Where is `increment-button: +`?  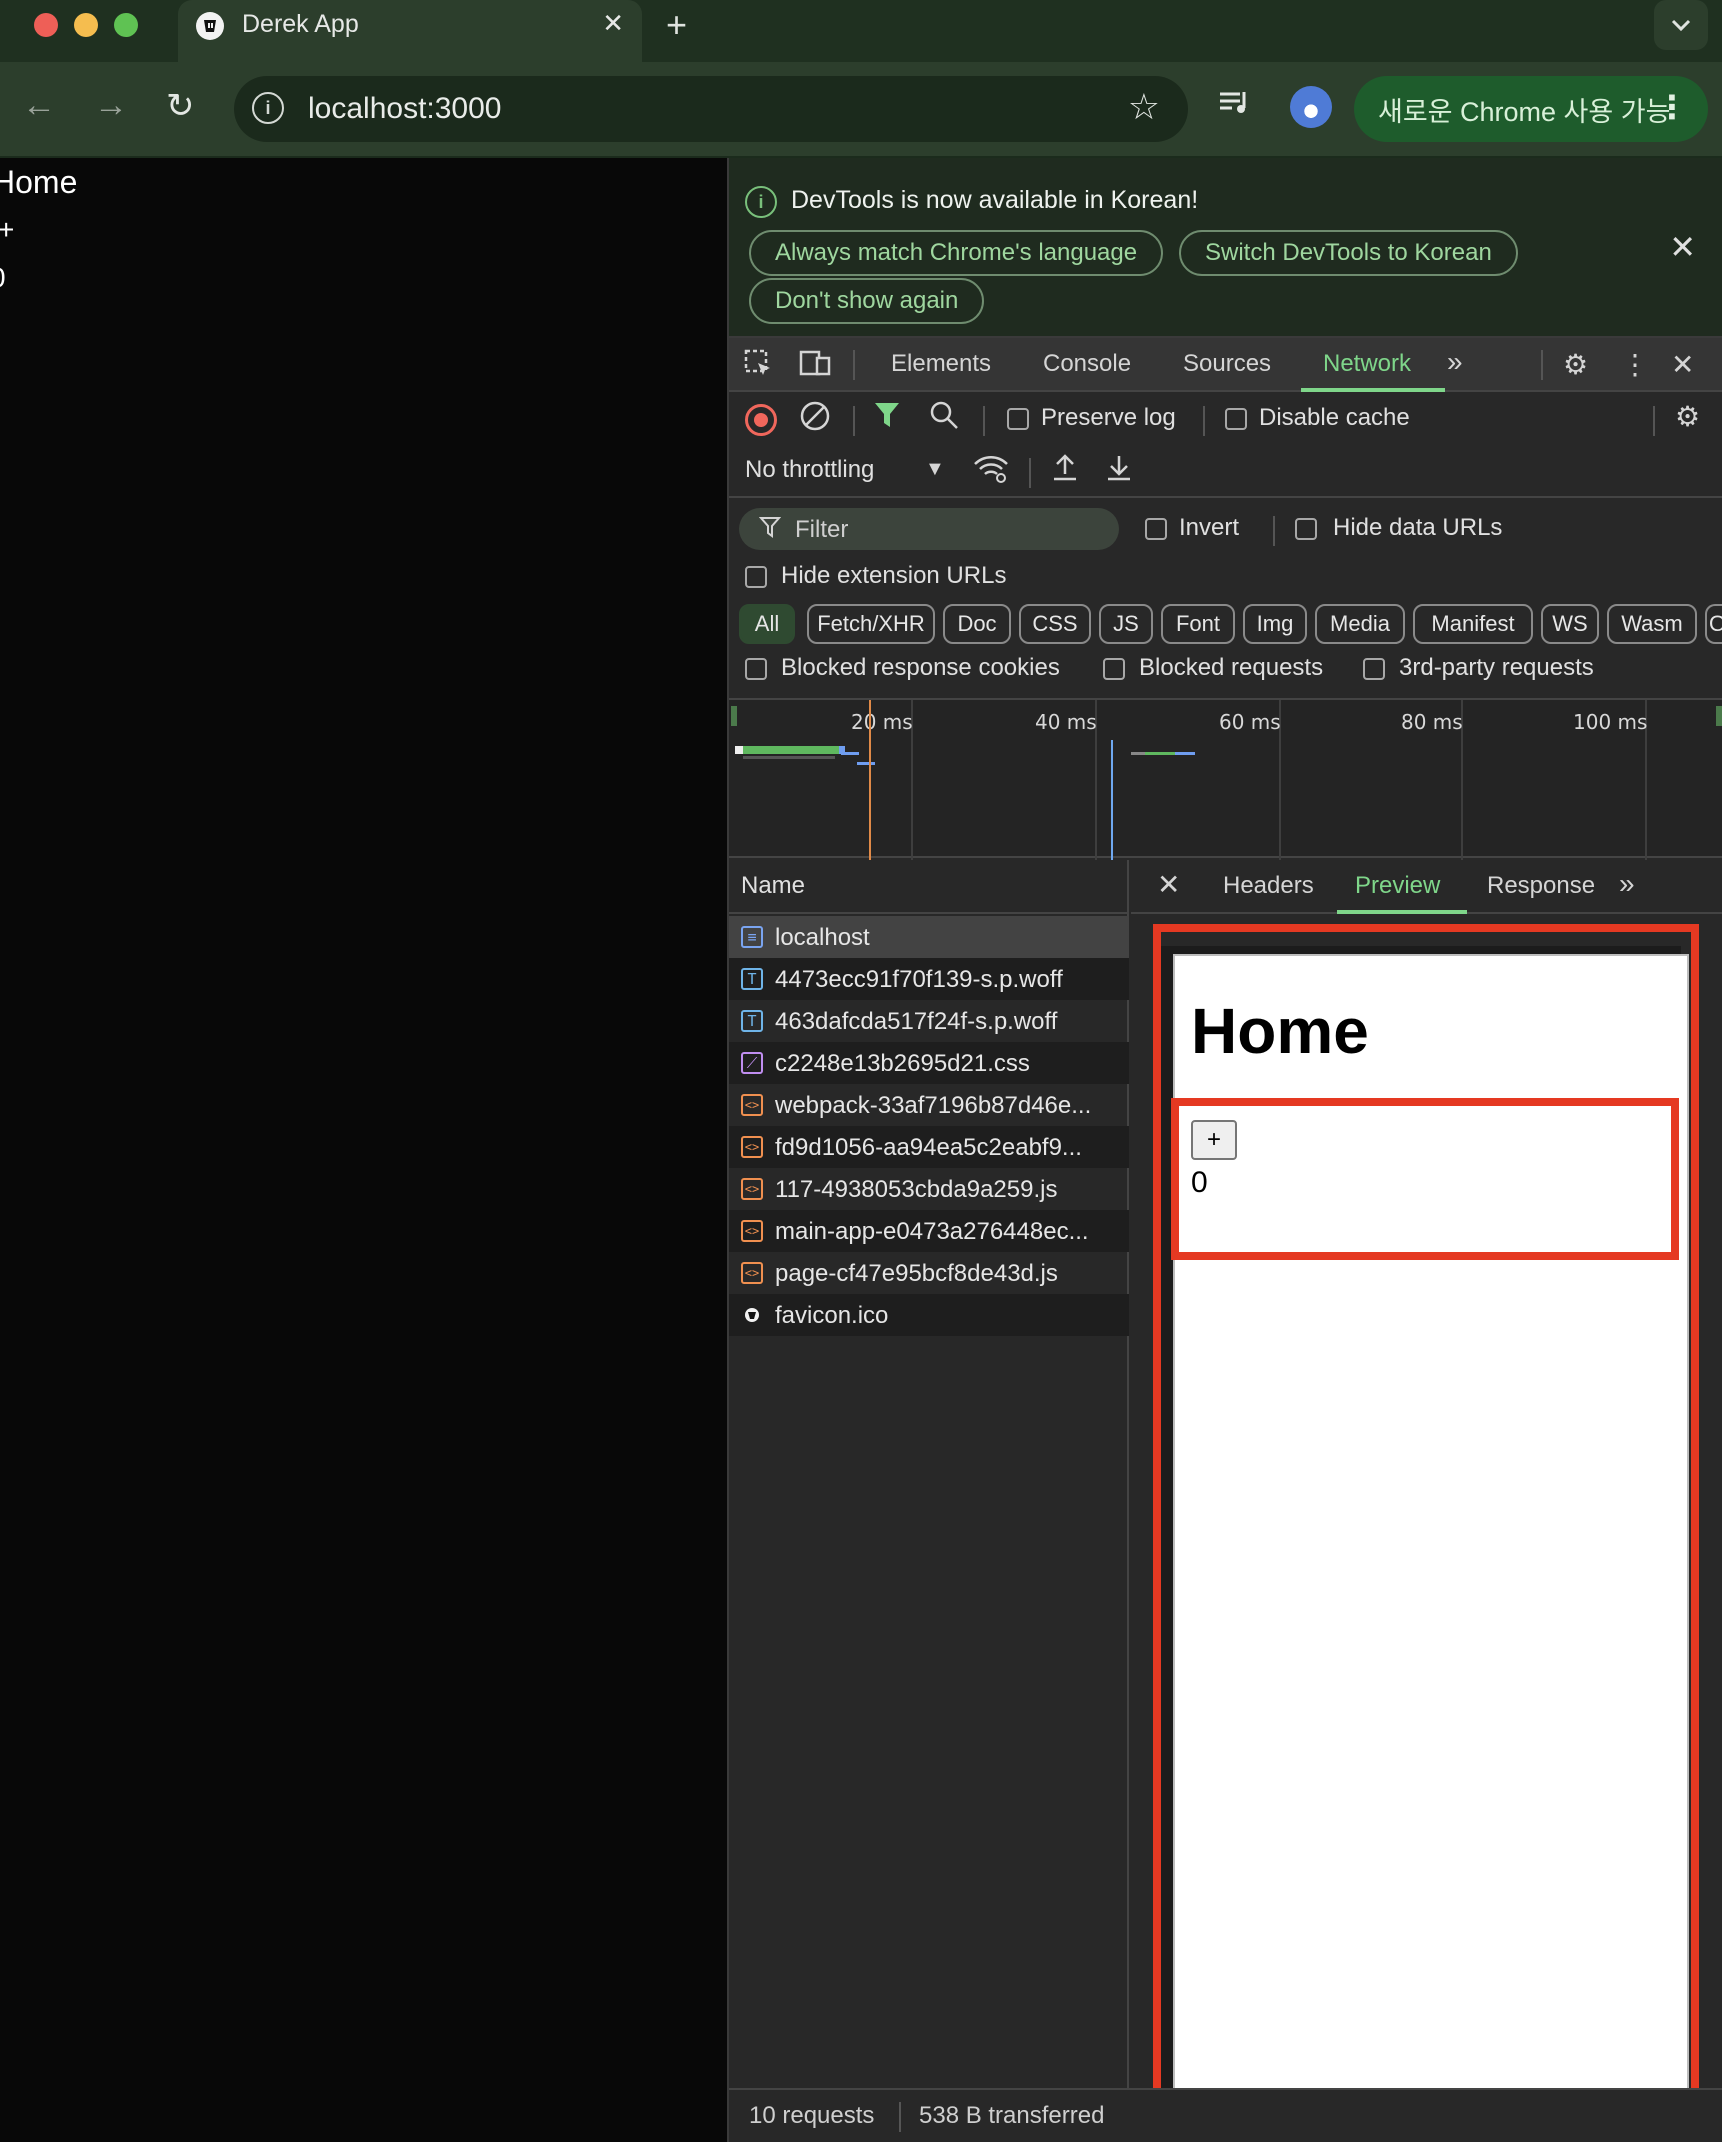
increment-button: + is located at coordinates (7, 230).